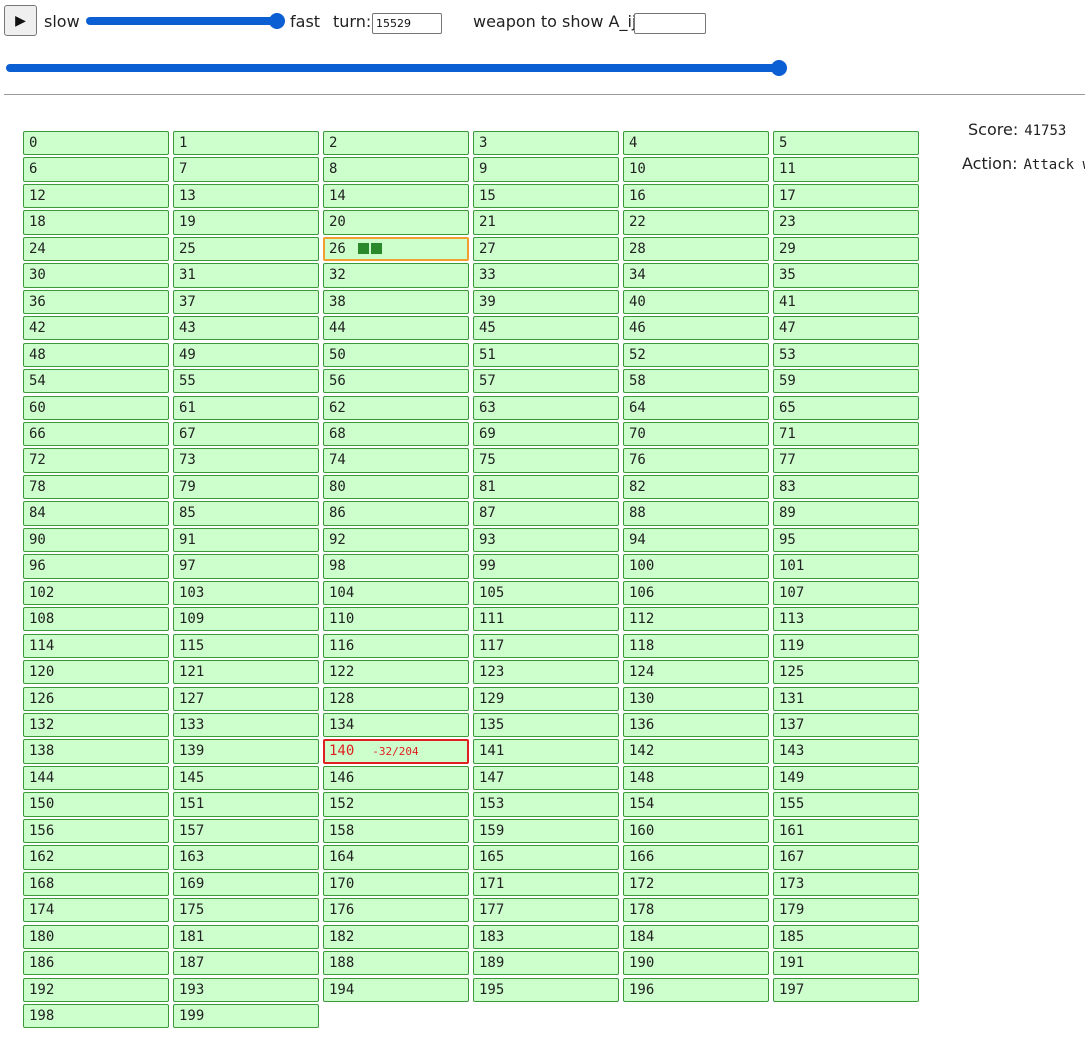  What do you see at coordinates (396, 460) in the screenshot?
I see `cell-74: 74` at bounding box center [396, 460].